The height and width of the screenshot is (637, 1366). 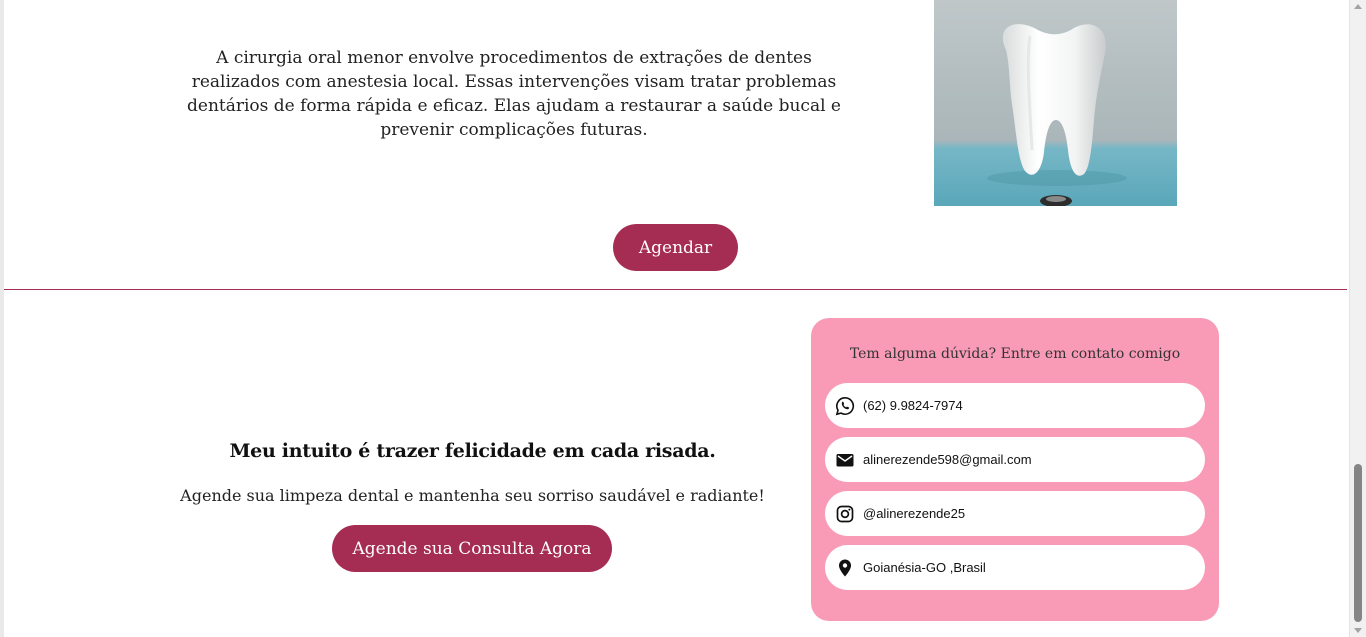 What do you see at coordinates (845, 514) in the screenshot?
I see `instagram-icon` at bounding box center [845, 514].